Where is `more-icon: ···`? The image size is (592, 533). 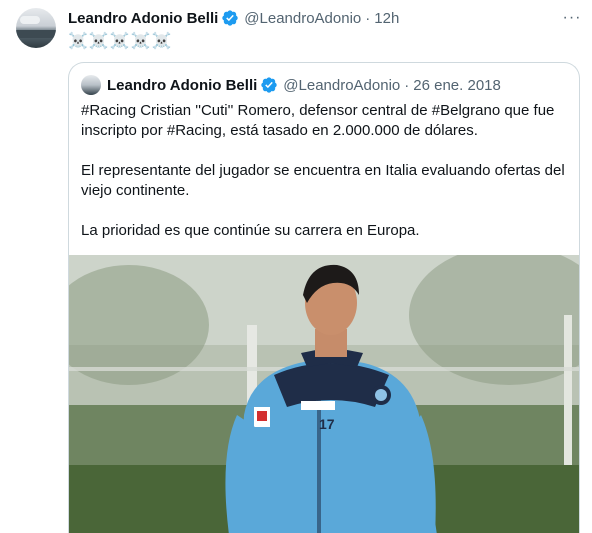 more-icon: ··· is located at coordinates (572, 18).